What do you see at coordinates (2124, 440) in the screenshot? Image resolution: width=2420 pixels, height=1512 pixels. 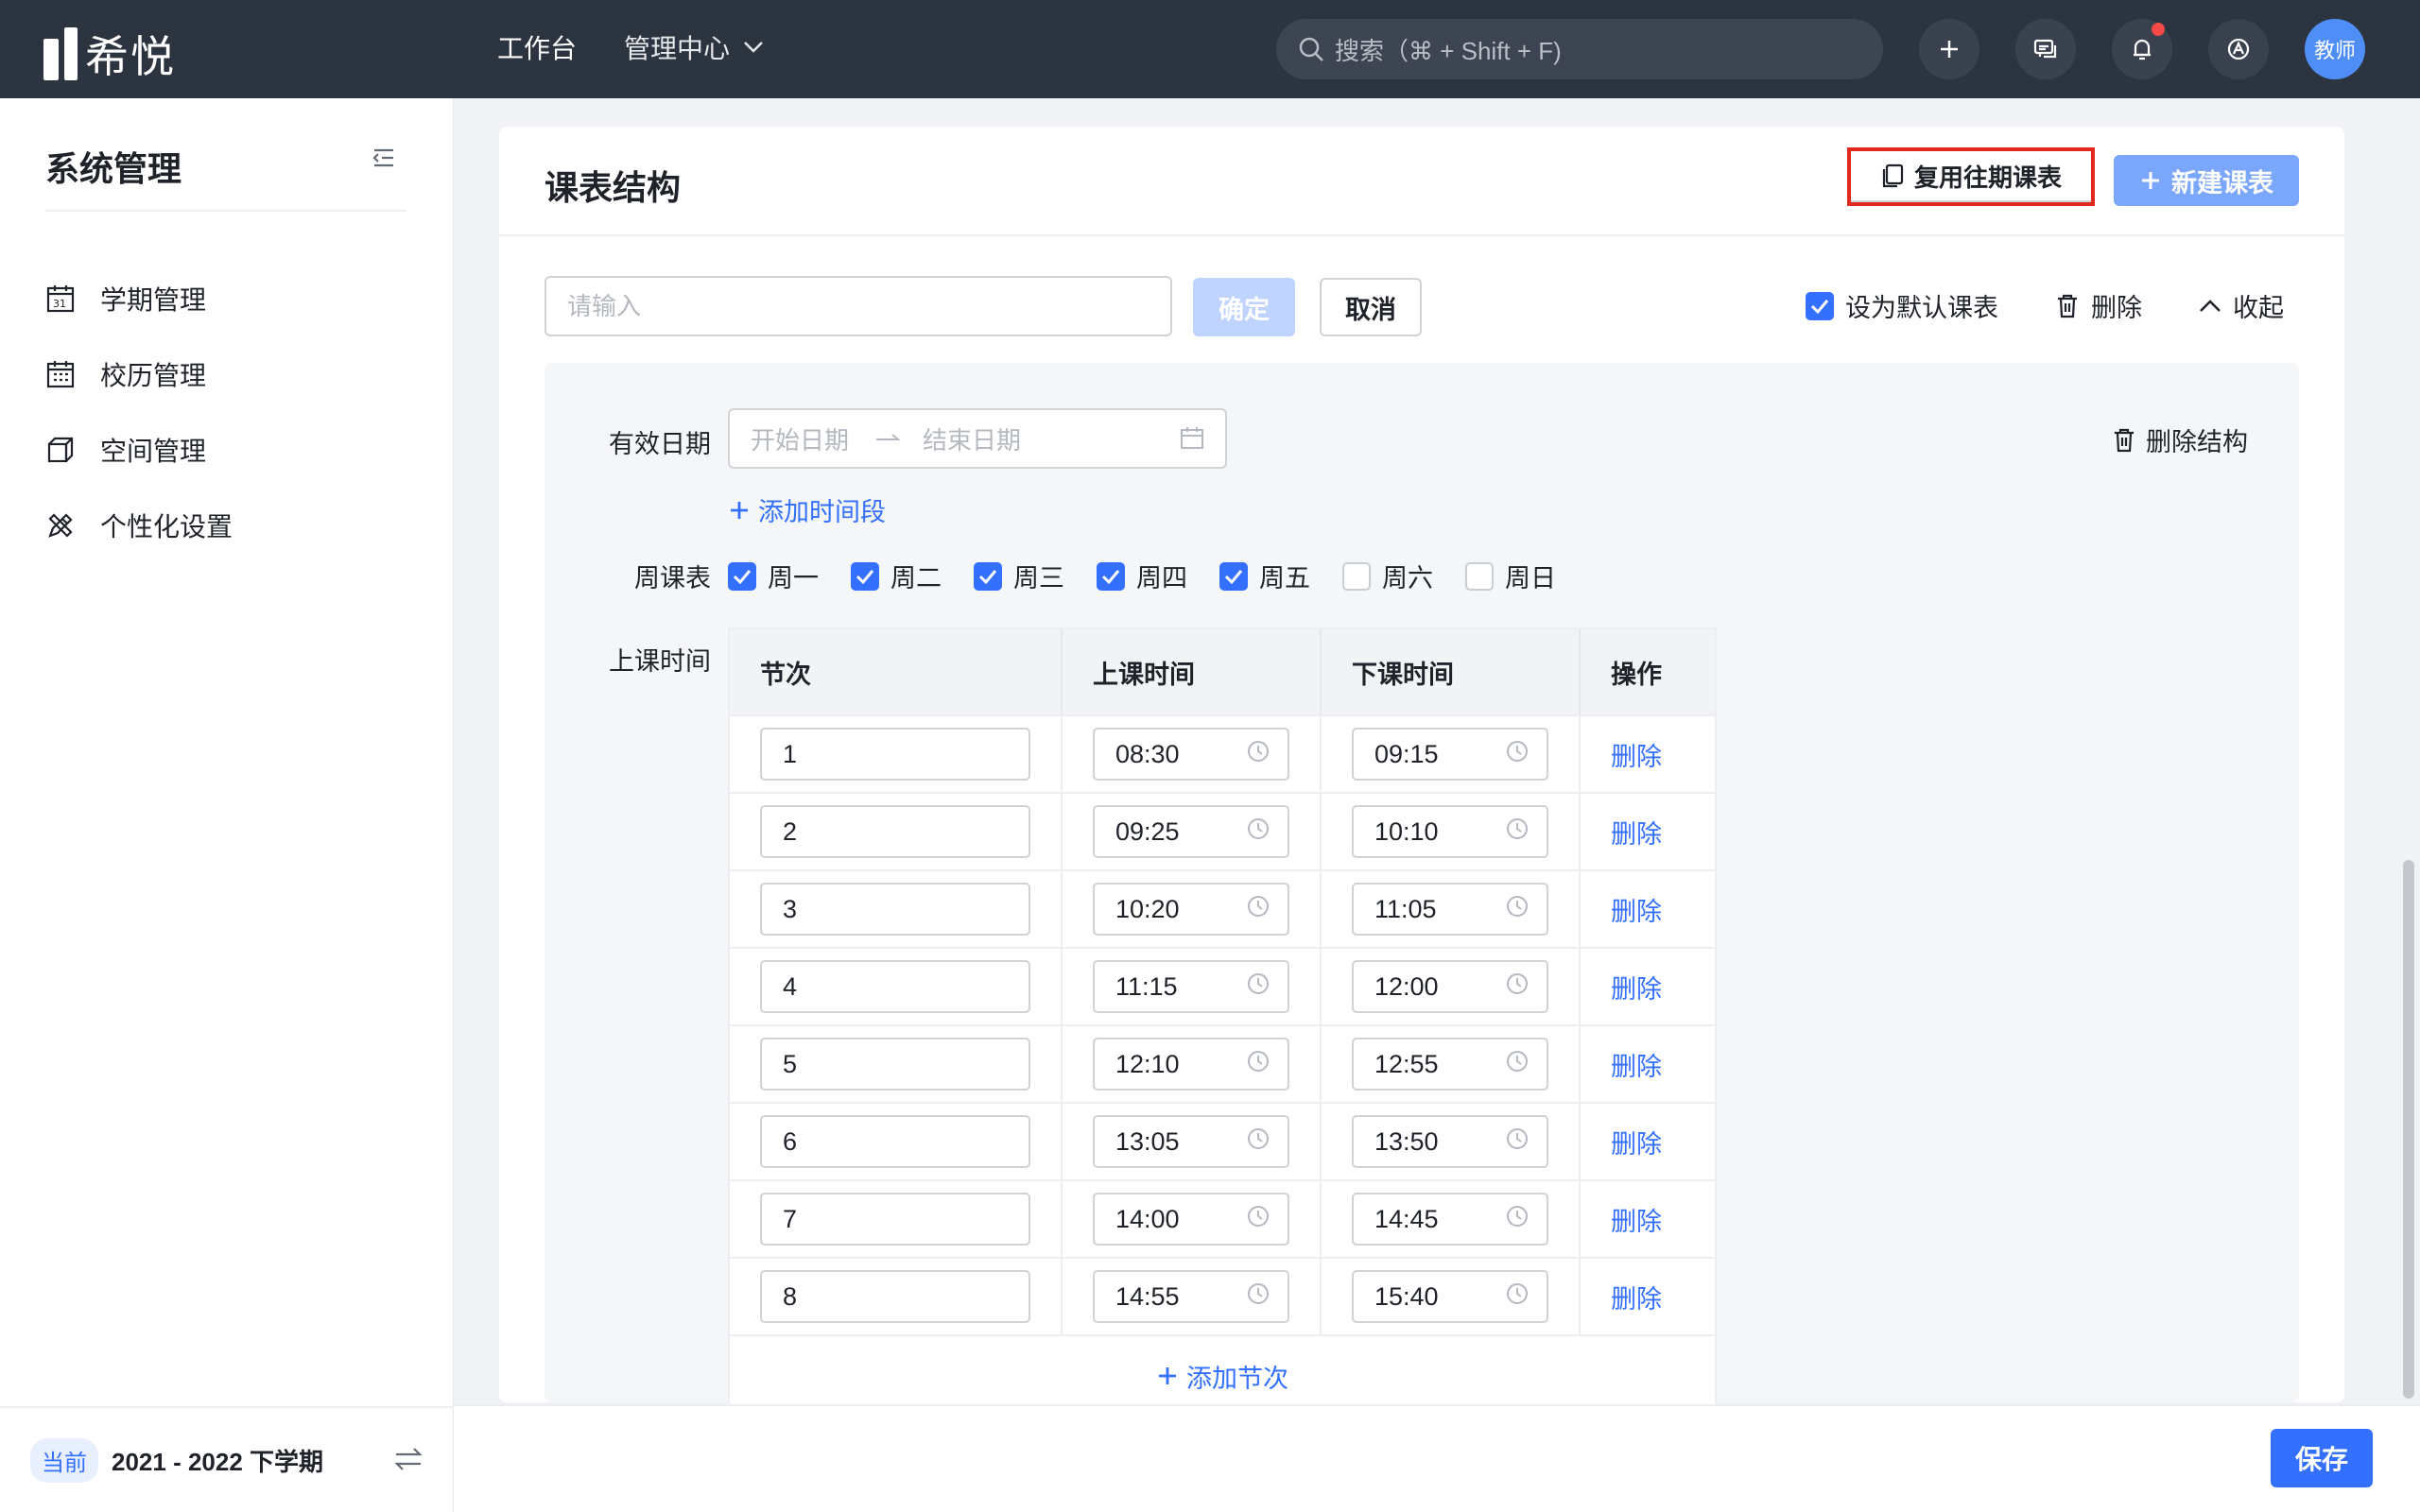 I see `trash-icon` at bounding box center [2124, 440].